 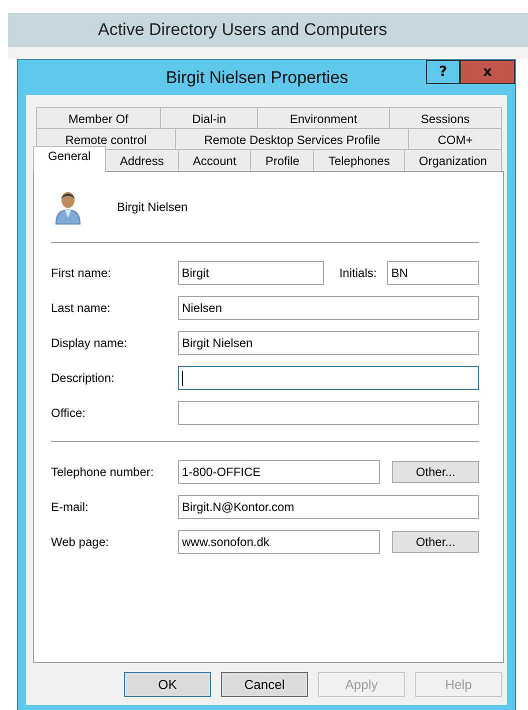 What do you see at coordinates (279, 472) in the screenshot?
I see `text-field: 1-800-OFFICE` at bounding box center [279, 472].